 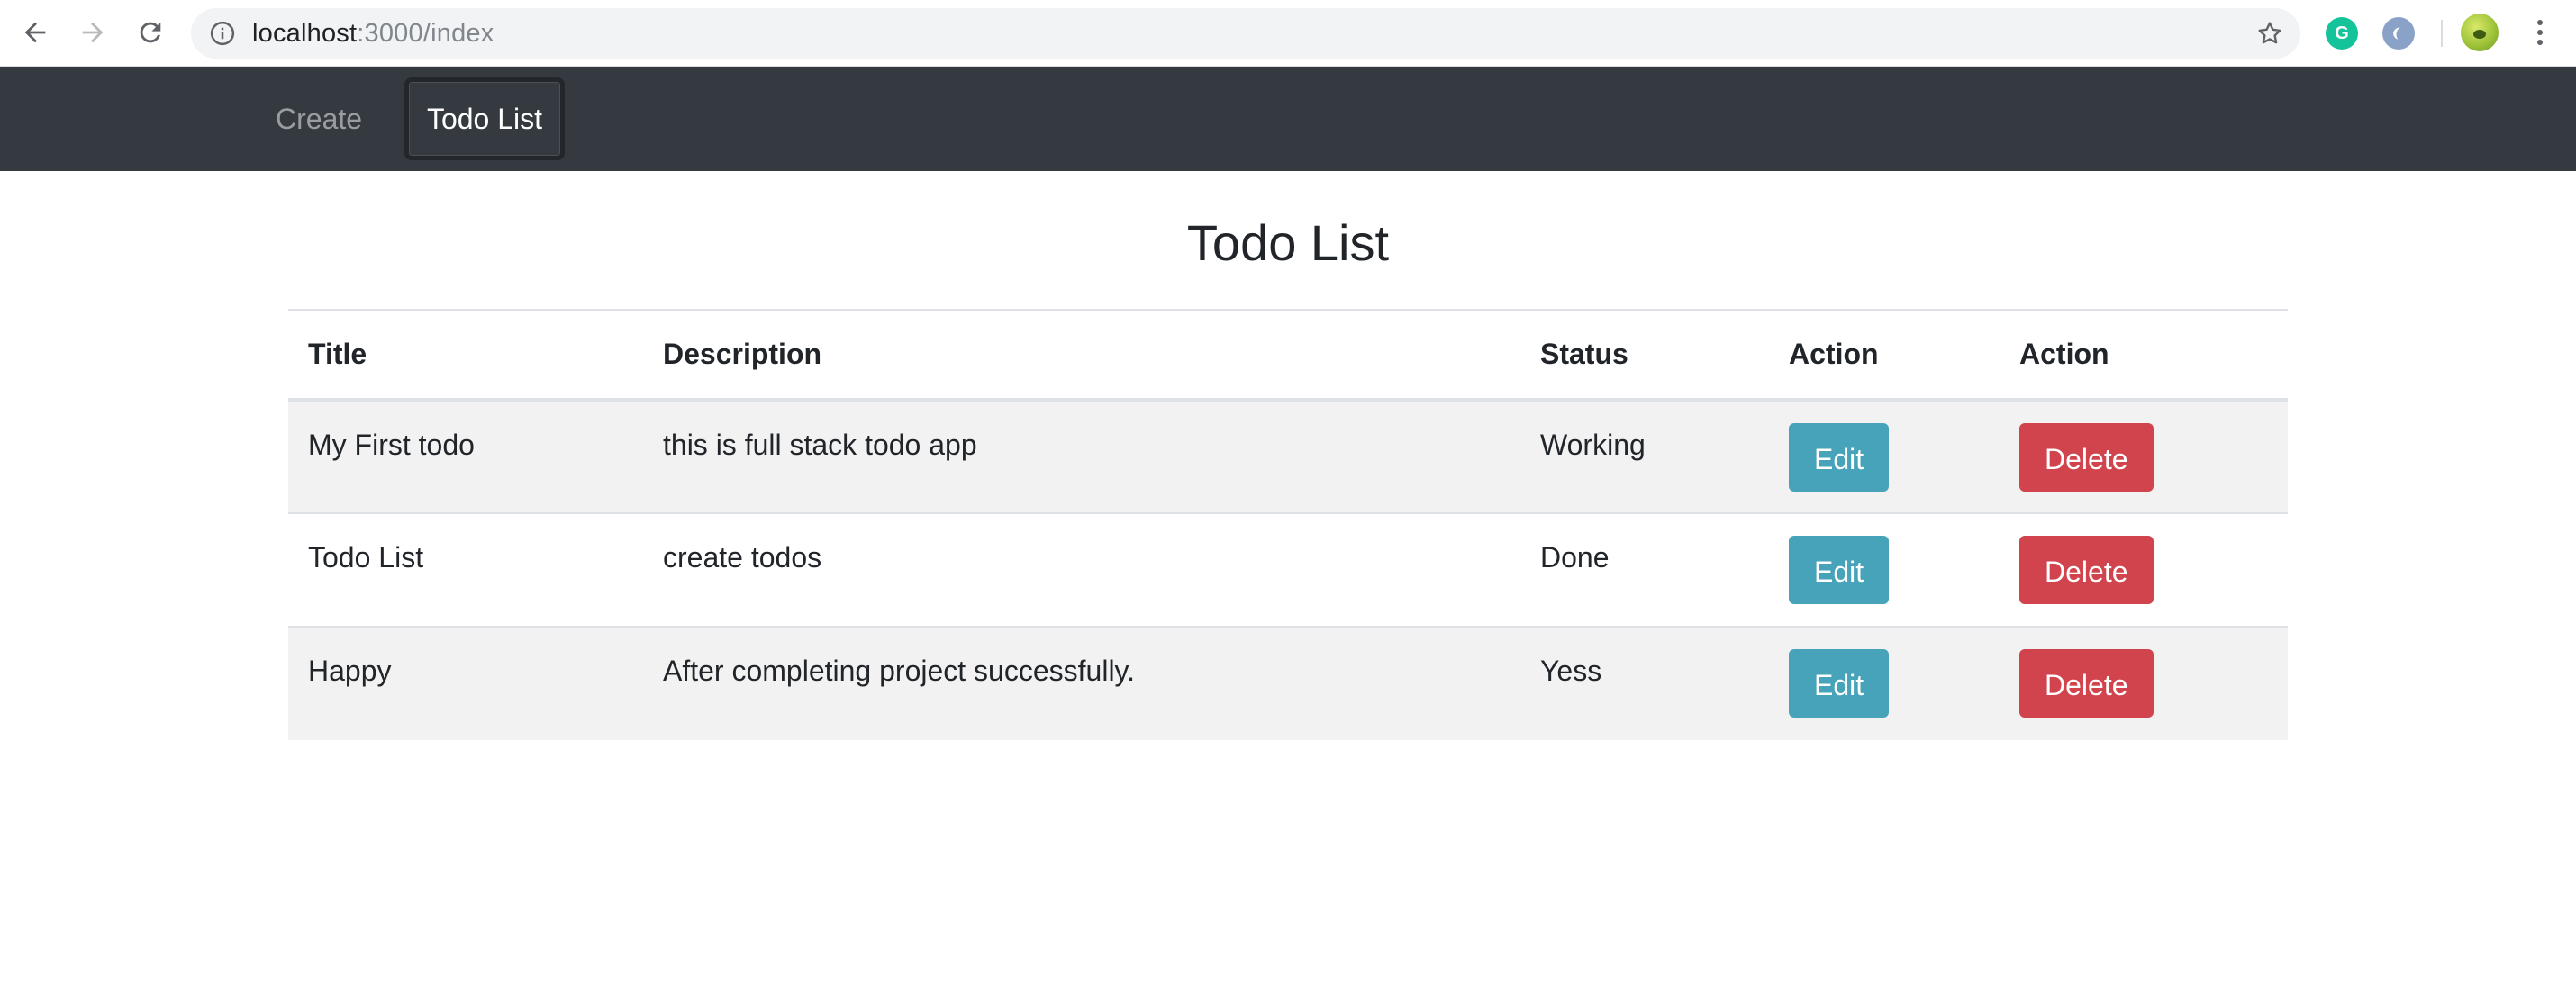 I want to click on column-header-action-delete: Action, so click(x=2144, y=355).